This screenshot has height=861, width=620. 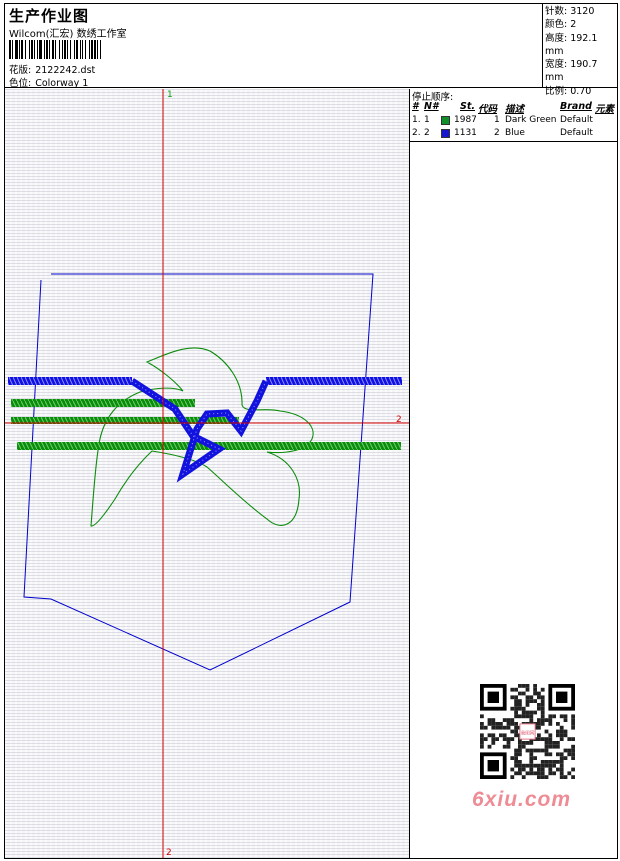 What do you see at coordinates (561, 25) in the screenshot?
I see `stat-colors: 颜色: 2` at bounding box center [561, 25].